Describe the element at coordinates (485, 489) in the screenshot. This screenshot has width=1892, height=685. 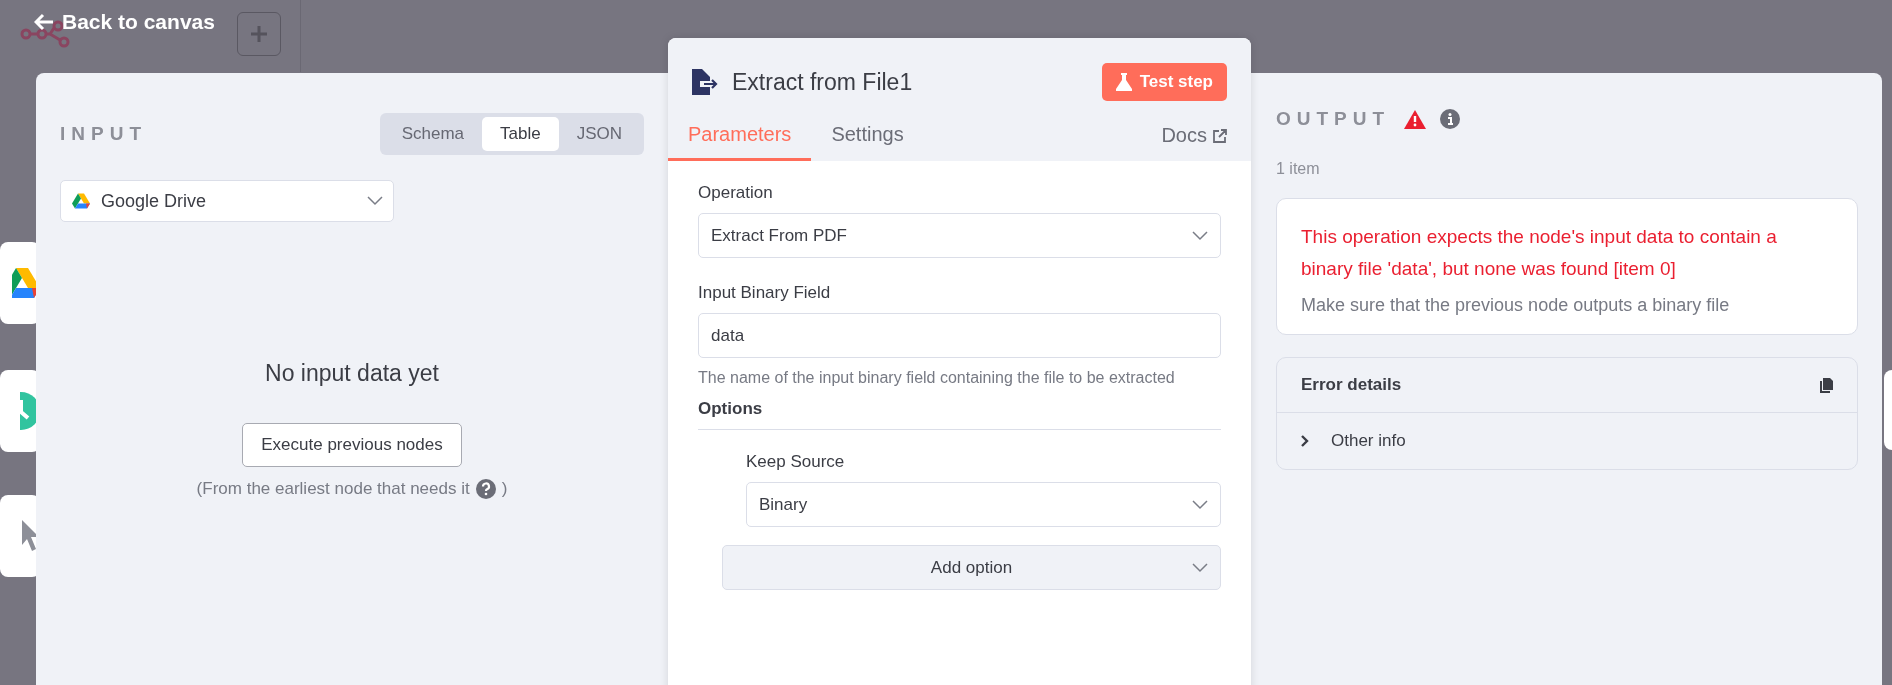
I see `help-icon` at that location.